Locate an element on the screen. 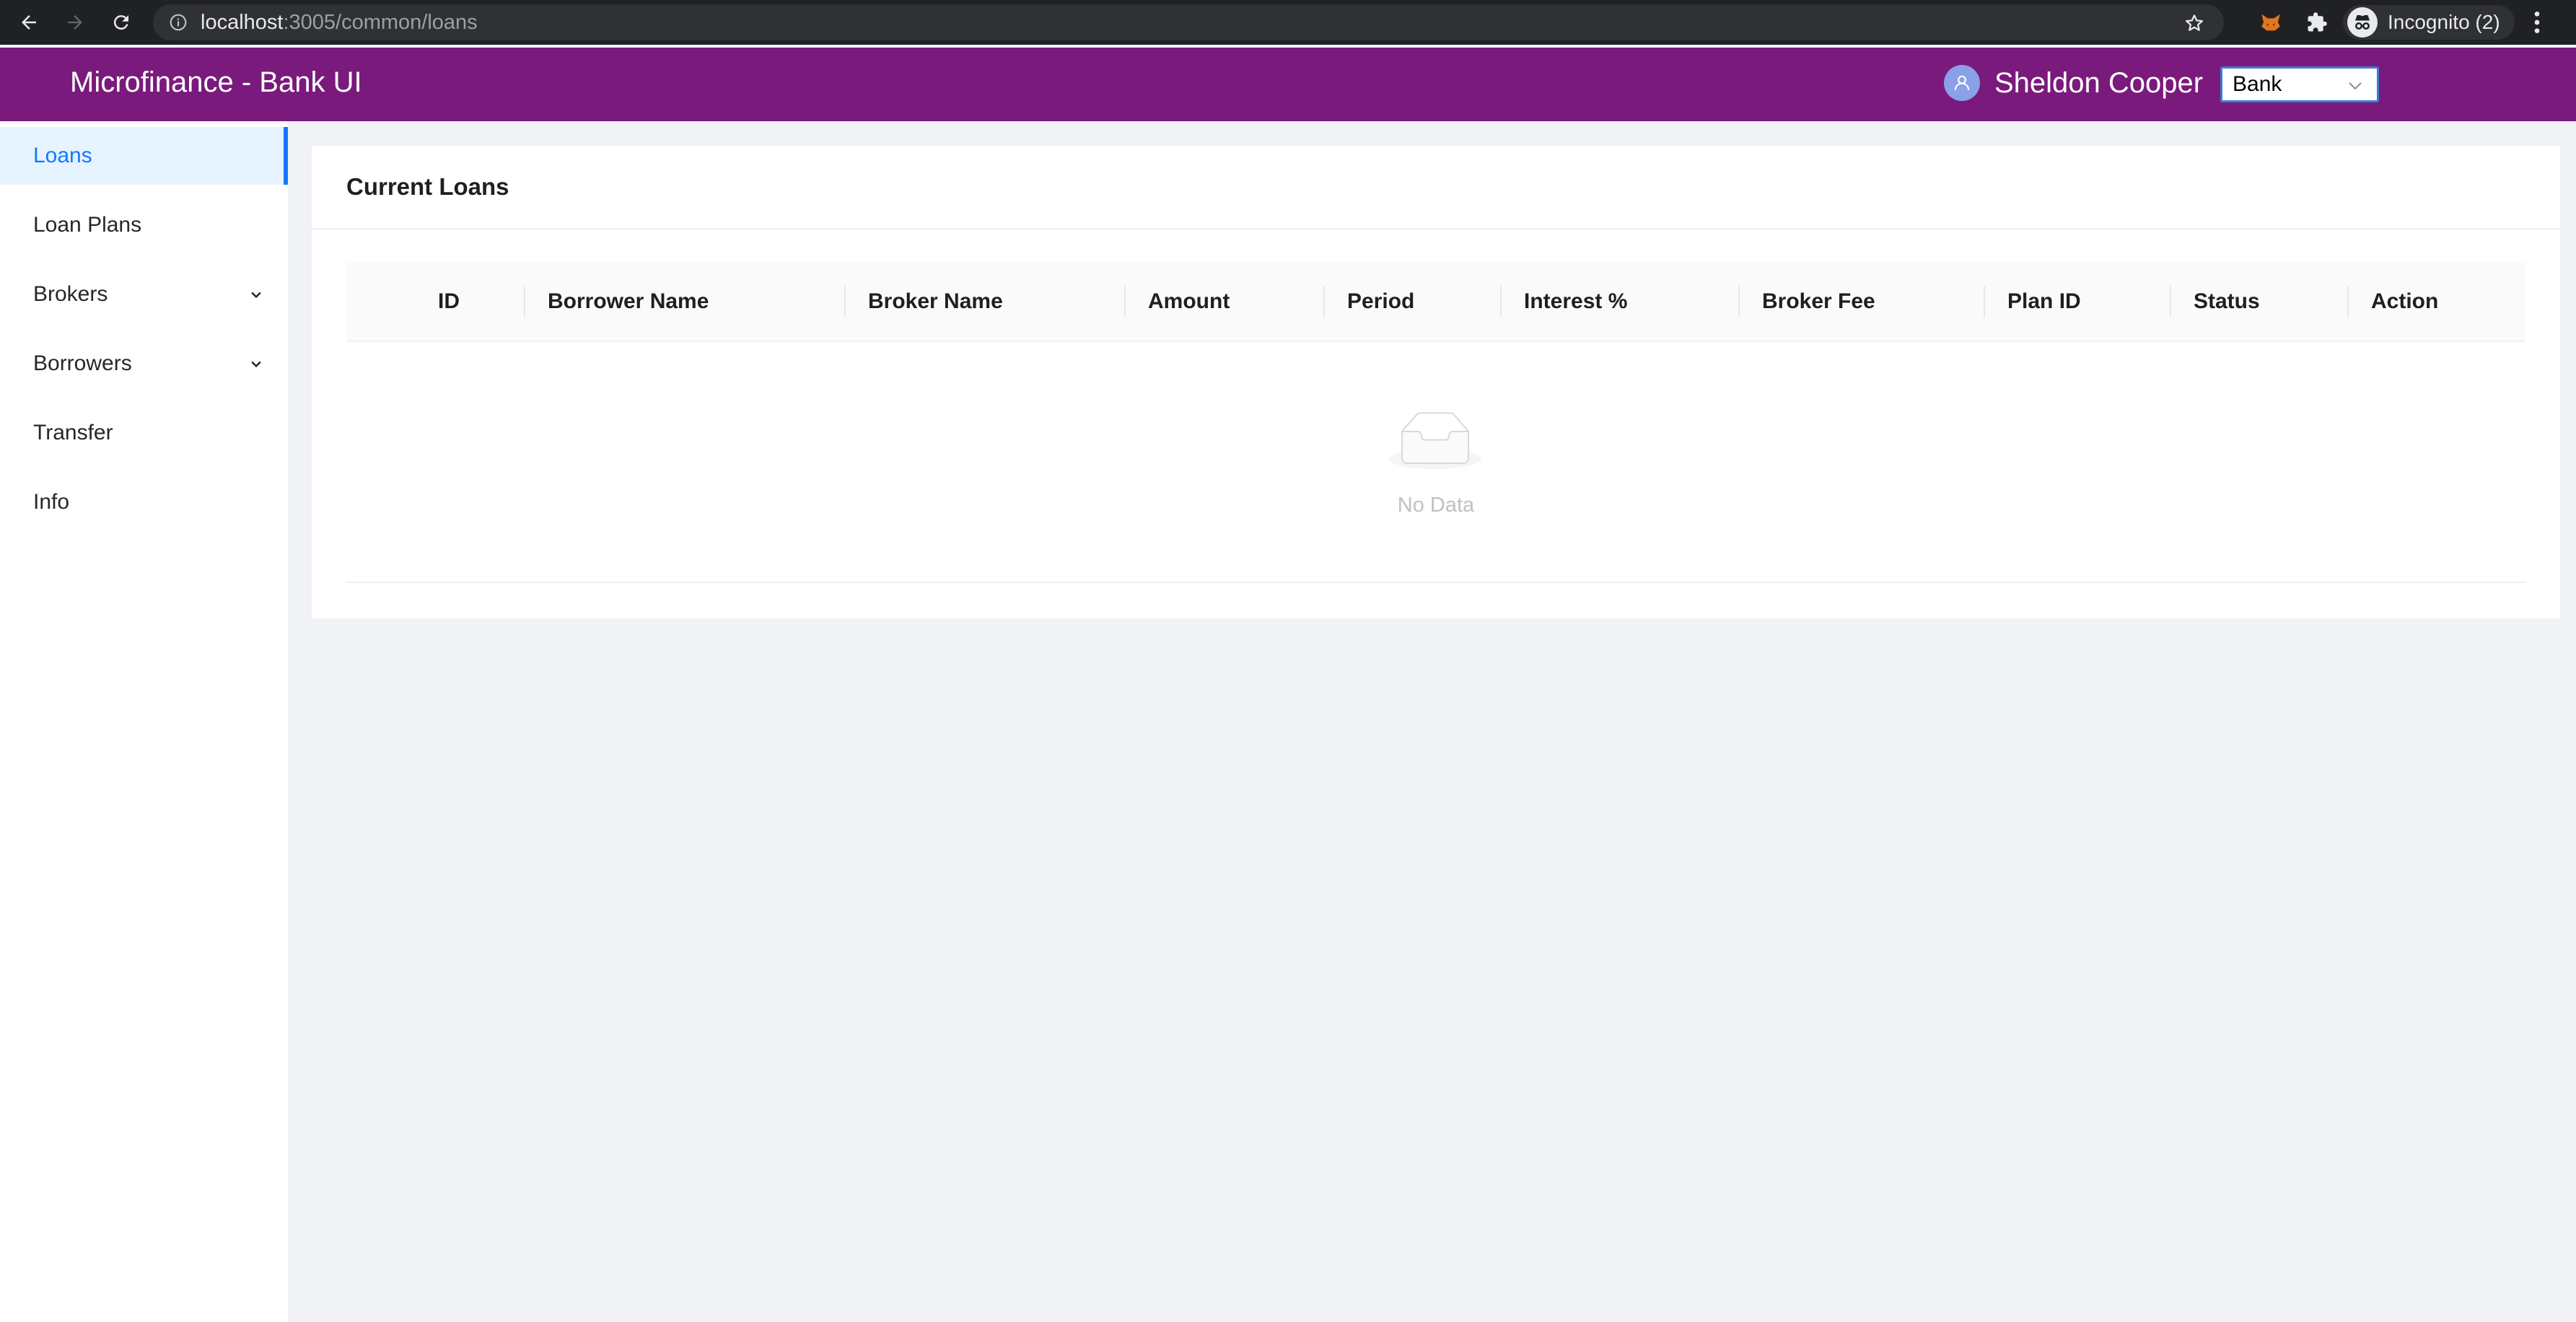 Image resolution: width=2576 pixels, height=1322 pixels. column-header-id: ID is located at coordinates (449, 302).